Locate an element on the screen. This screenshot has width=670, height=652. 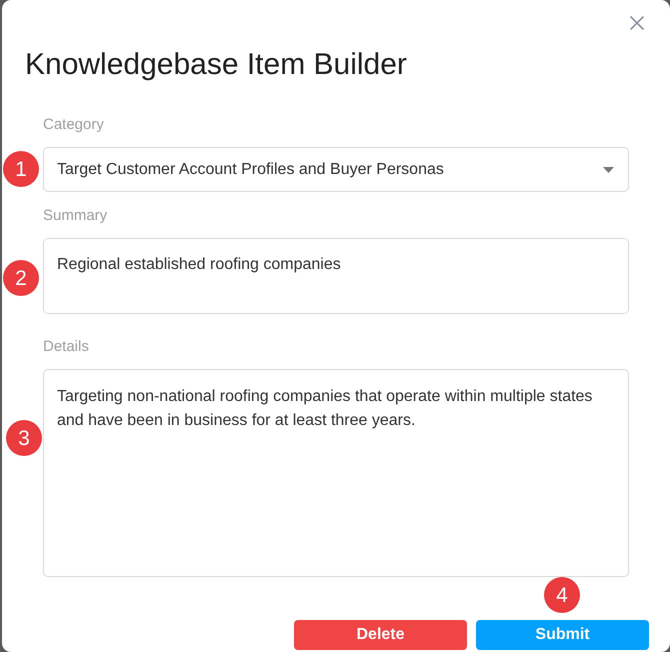
step-number-badge: 1 is located at coordinates (21, 169).